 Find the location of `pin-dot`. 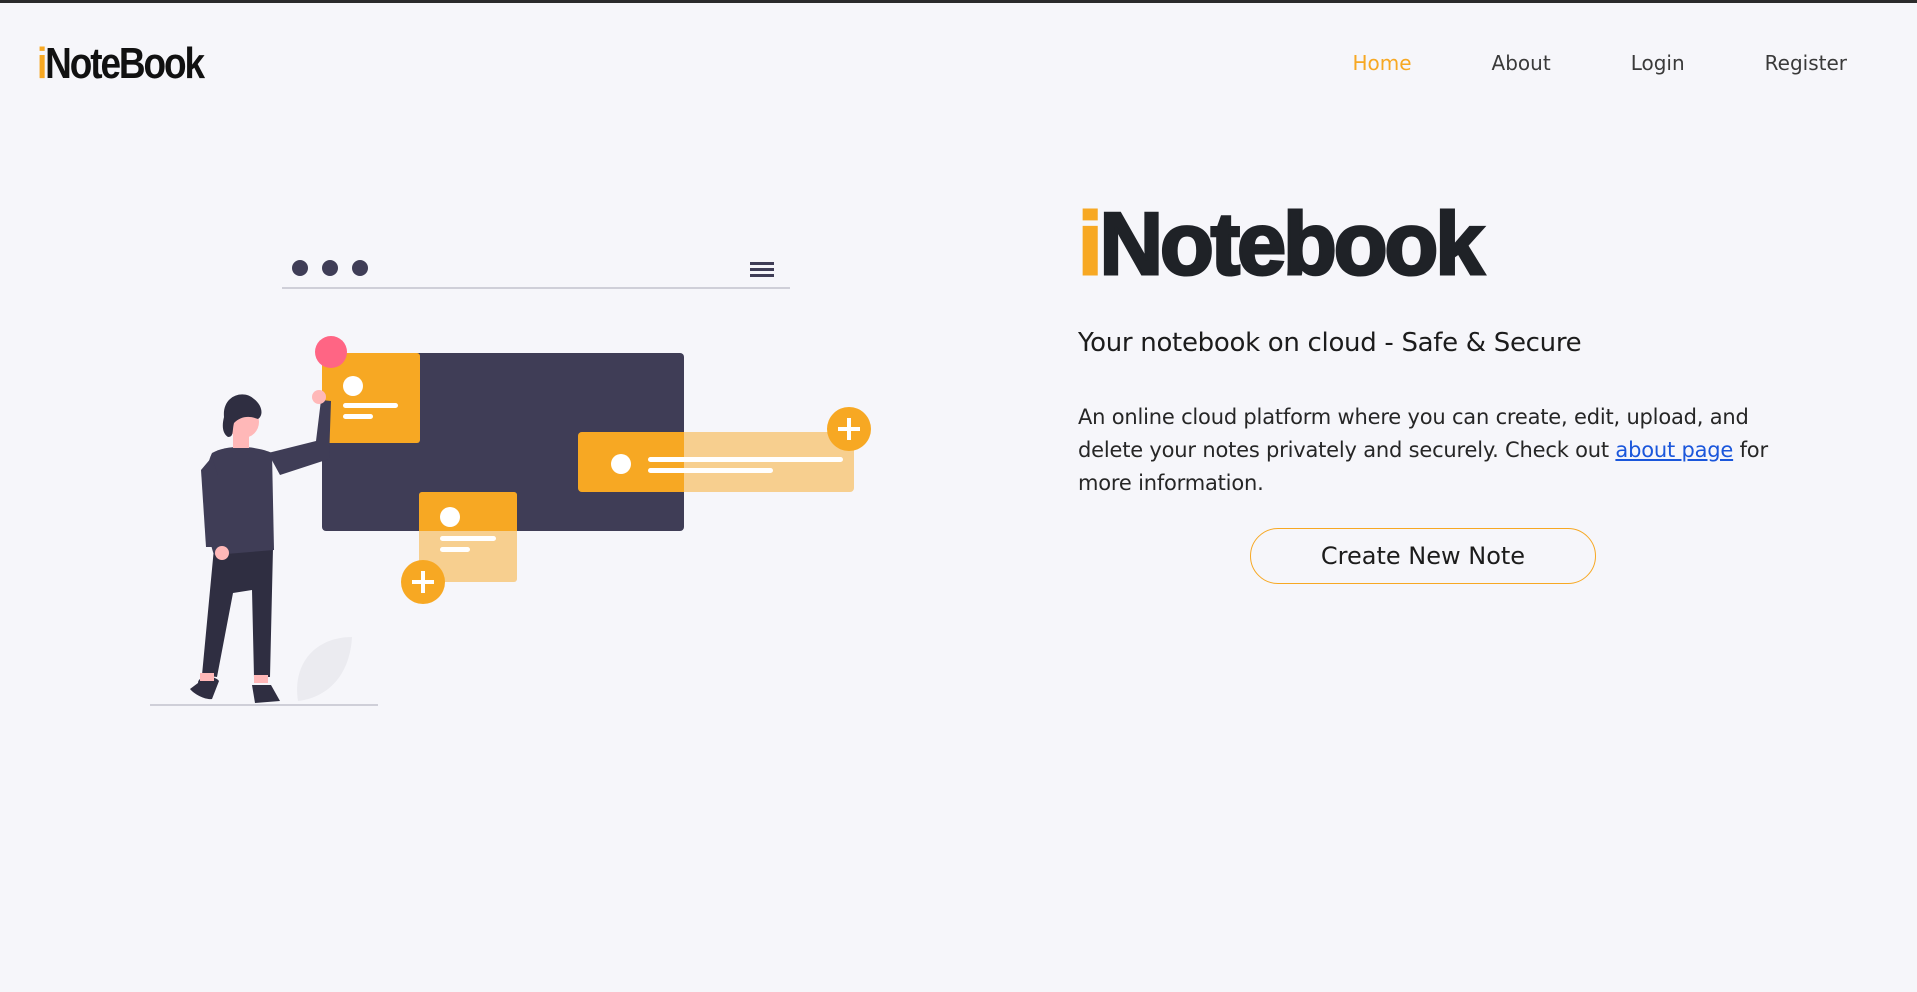

pin-dot is located at coordinates (331, 352).